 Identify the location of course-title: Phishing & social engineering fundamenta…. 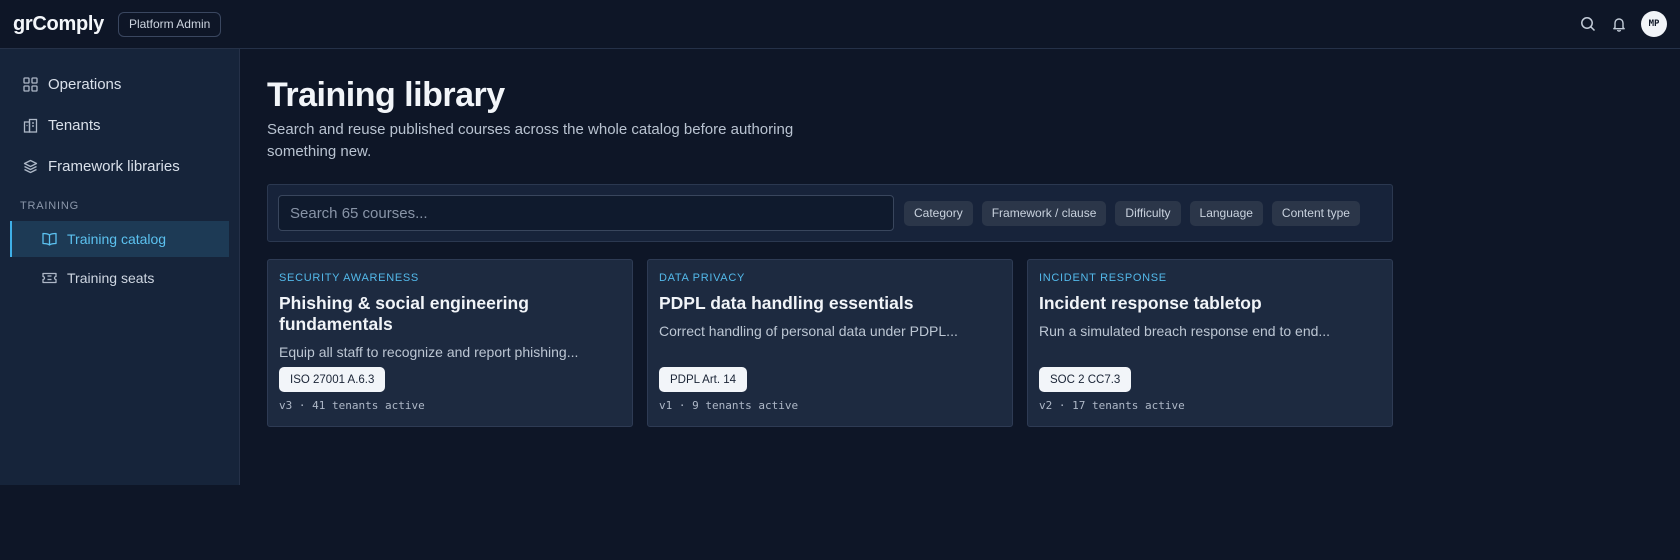
(450, 314).